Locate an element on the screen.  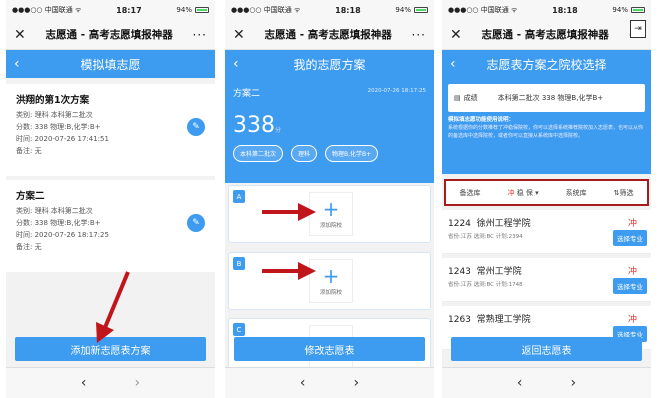
page-title: 志愿表方案之院校选择 is located at coordinates (546, 64).